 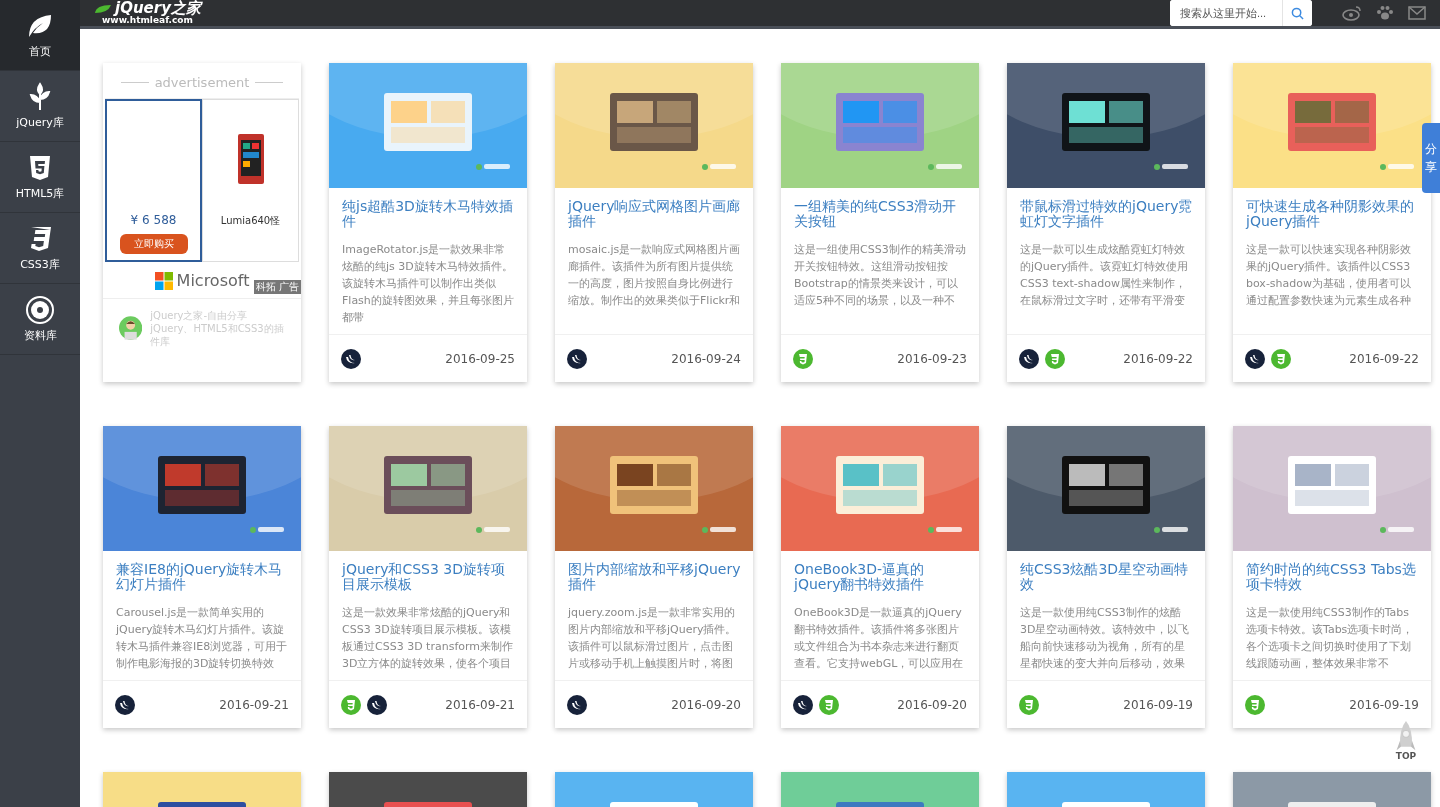 What do you see at coordinates (40, 177) in the screenshot?
I see `sidebar-item: HTML5库` at bounding box center [40, 177].